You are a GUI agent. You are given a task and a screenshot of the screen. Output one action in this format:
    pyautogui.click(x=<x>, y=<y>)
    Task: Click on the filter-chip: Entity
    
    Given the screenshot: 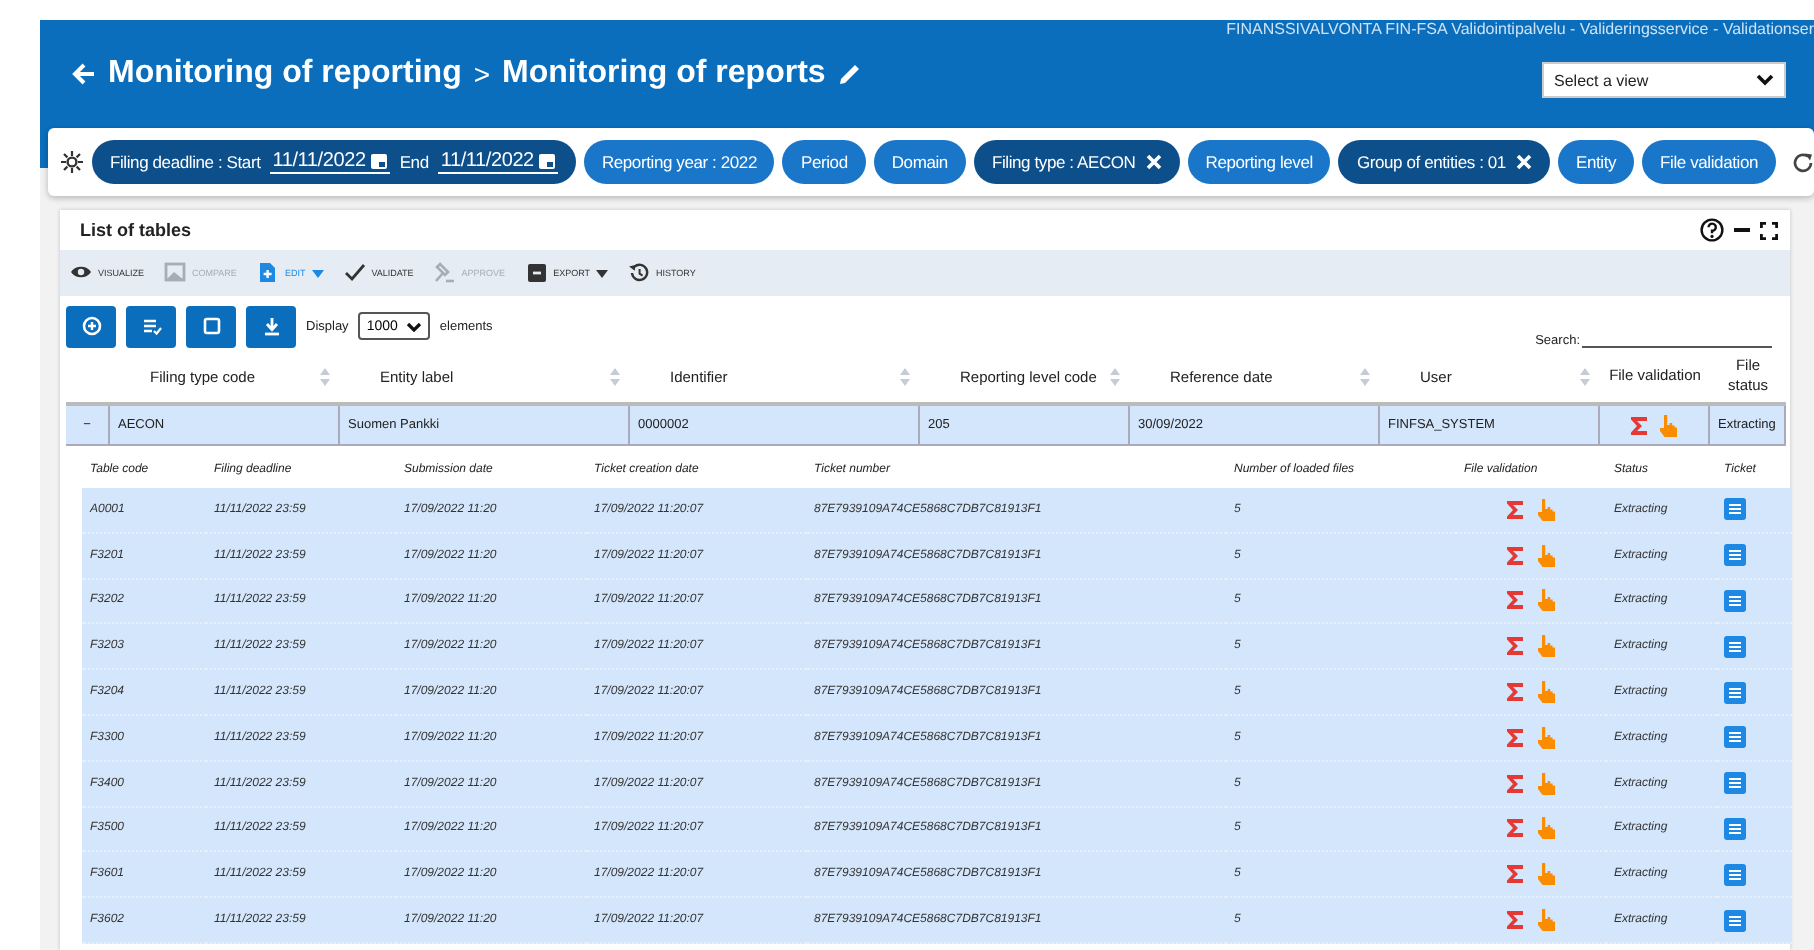 What is the action you would take?
    pyautogui.click(x=1596, y=162)
    